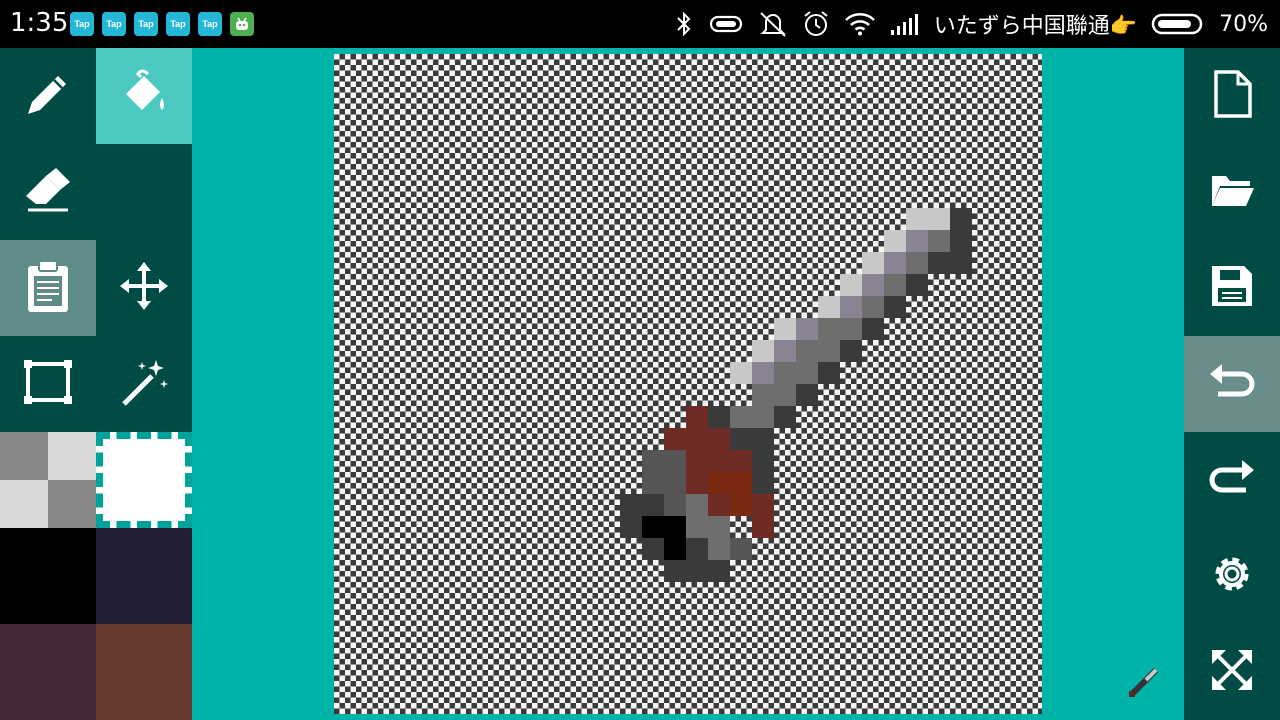 The width and height of the screenshot is (1280, 720). What do you see at coordinates (773, 24) in the screenshot?
I see `mute-icon` at bounding box center [773, 24].